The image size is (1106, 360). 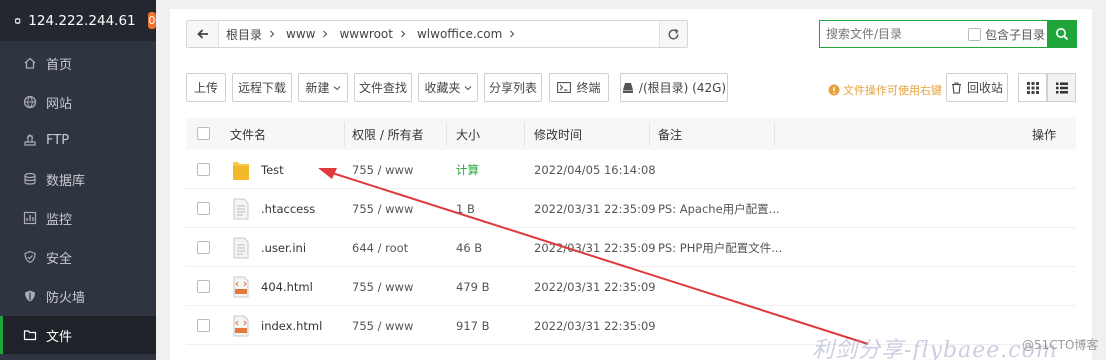 What do you see at coordinates (388, 134) in the screenshot?
I see `column-header-permission: 权限 / 所有者` at bounding box center [388, 134].